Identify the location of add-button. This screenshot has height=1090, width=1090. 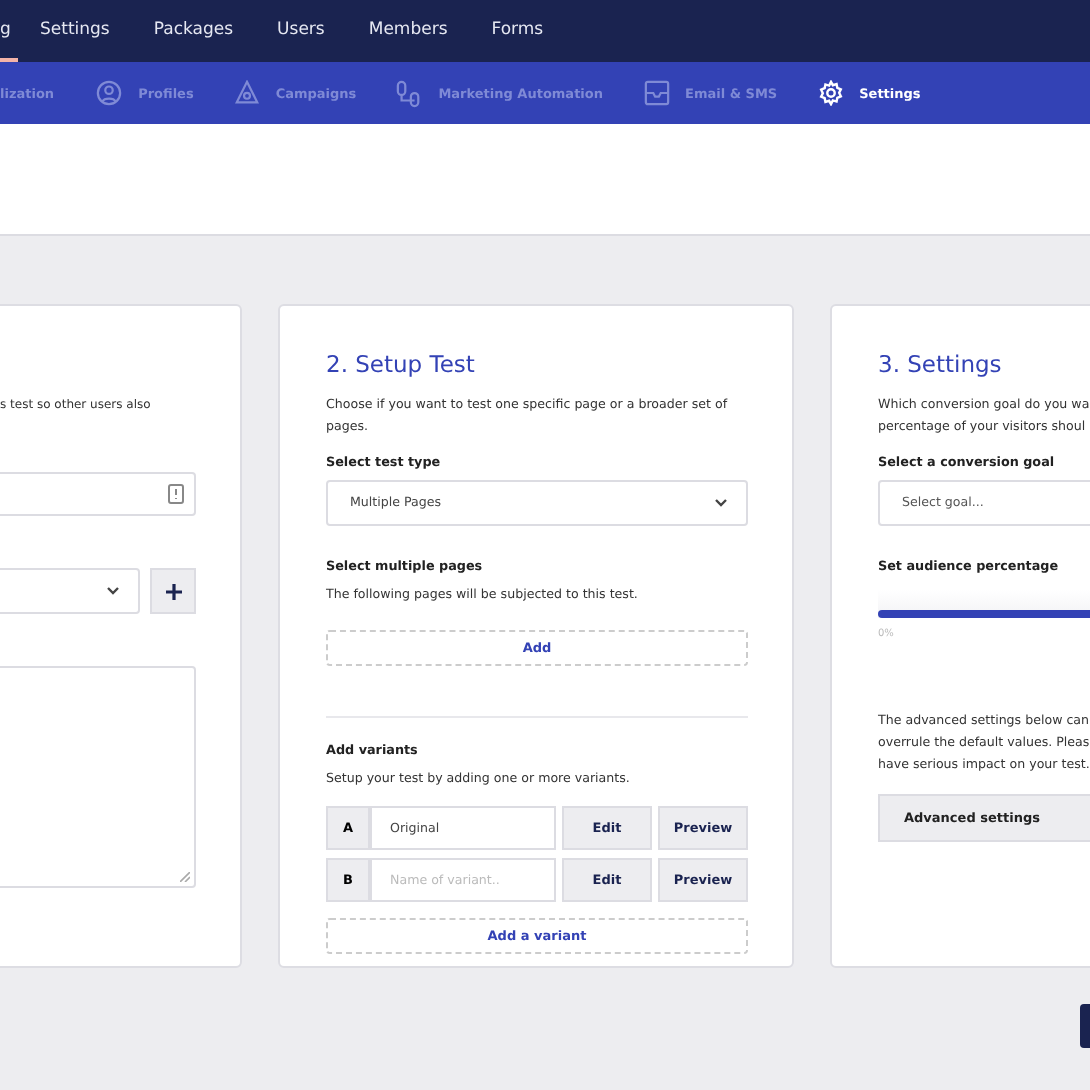
(173, 591).